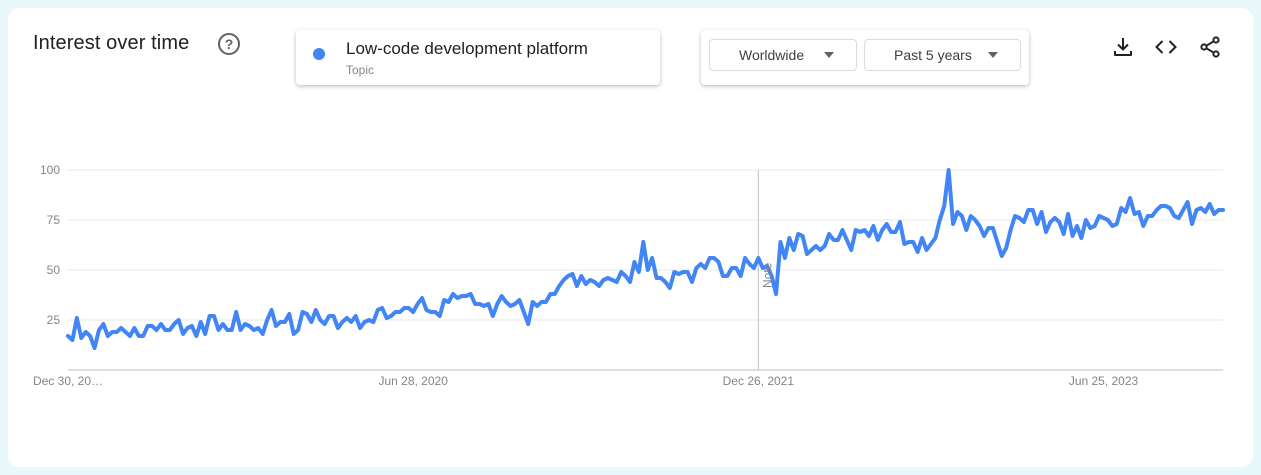 The width and height of the screenshot is (1261, 475). What do you see at coordinates (767, 275) in the screenshot?
I see `note-marker-label: Note` at bounding box center [767, 275].